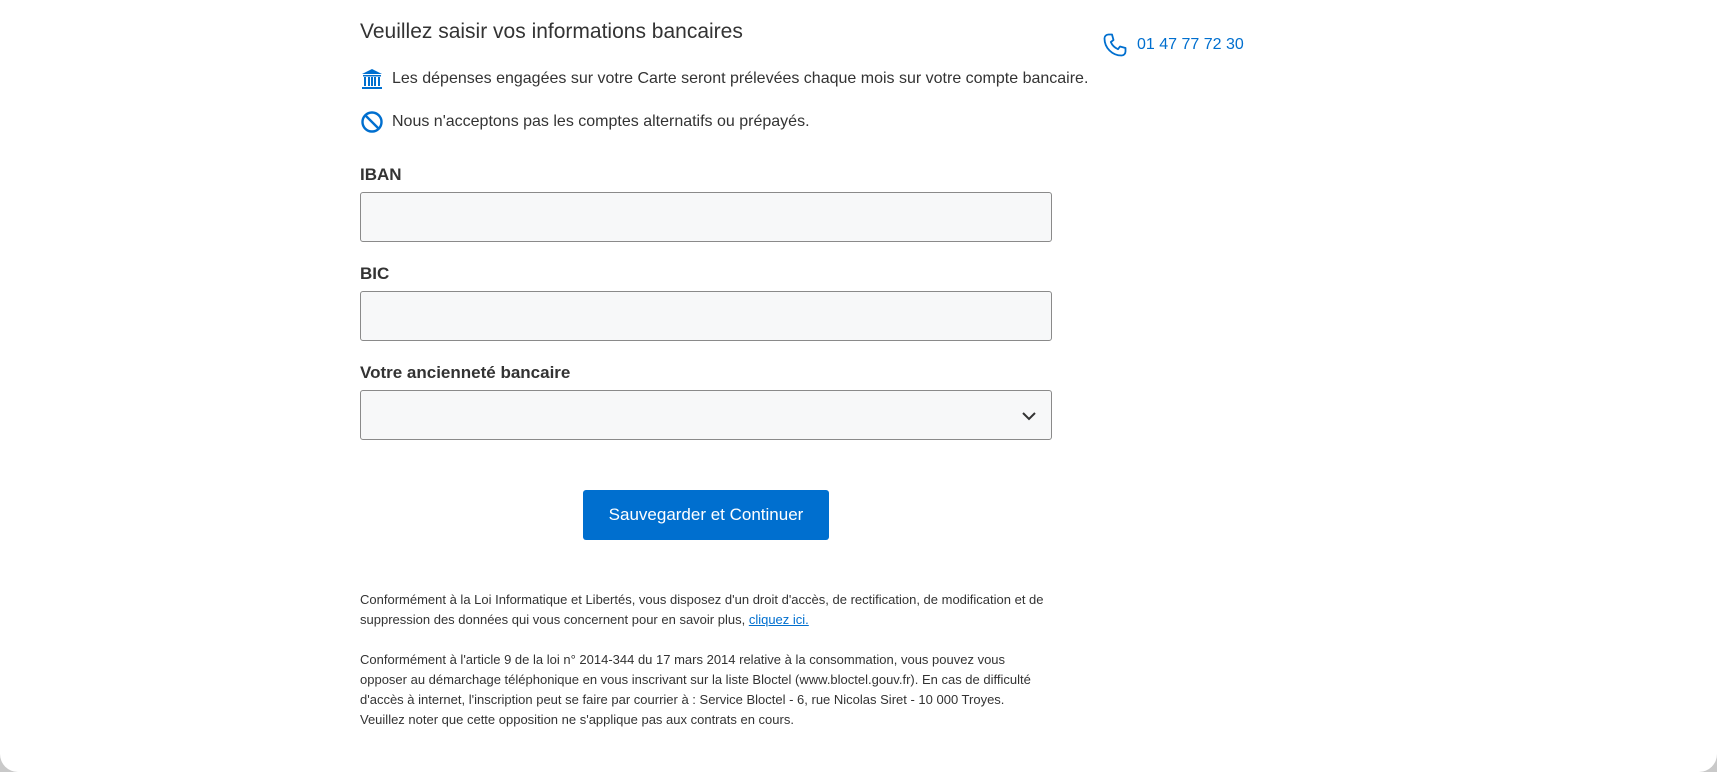 The width and height of the screenshot is (1717, 772). I want to click on save-continue-button: Sauvegarder et Continuer, so click(706, 515).